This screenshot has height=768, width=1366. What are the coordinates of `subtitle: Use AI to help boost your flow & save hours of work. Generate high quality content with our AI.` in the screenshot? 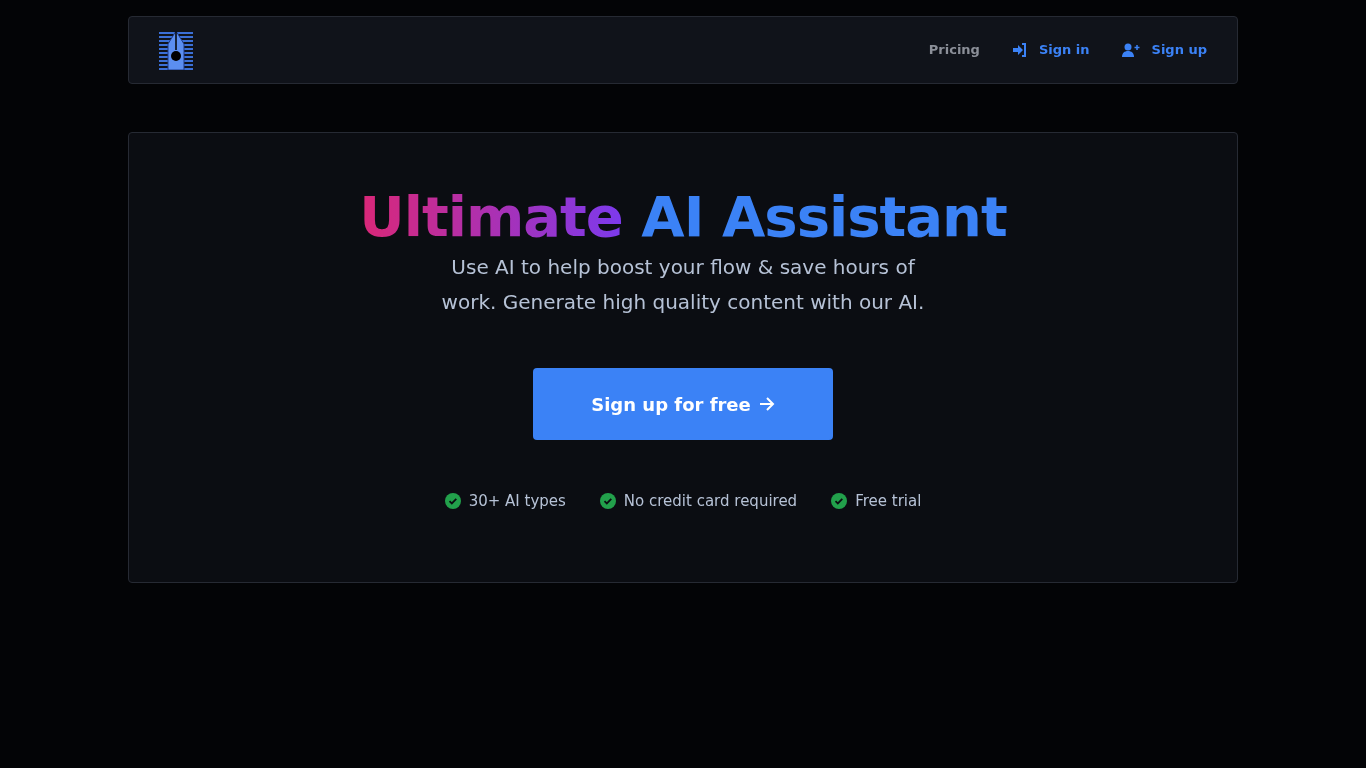 It's located at (683, 285).